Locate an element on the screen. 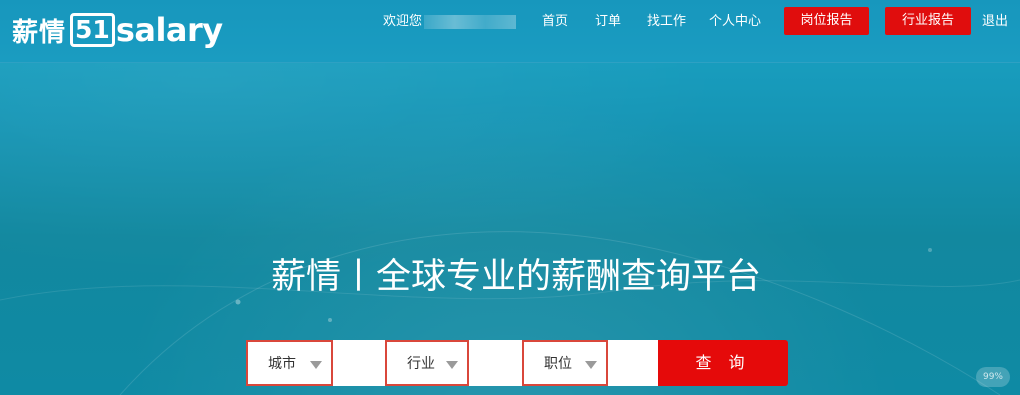 This screenshot has width=1020, height=395. welcome-label: 欢迎您 is located at coordinates (403, 21).